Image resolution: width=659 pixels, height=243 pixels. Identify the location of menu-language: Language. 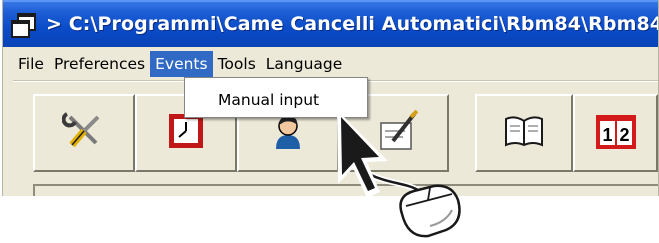
(304, 64).